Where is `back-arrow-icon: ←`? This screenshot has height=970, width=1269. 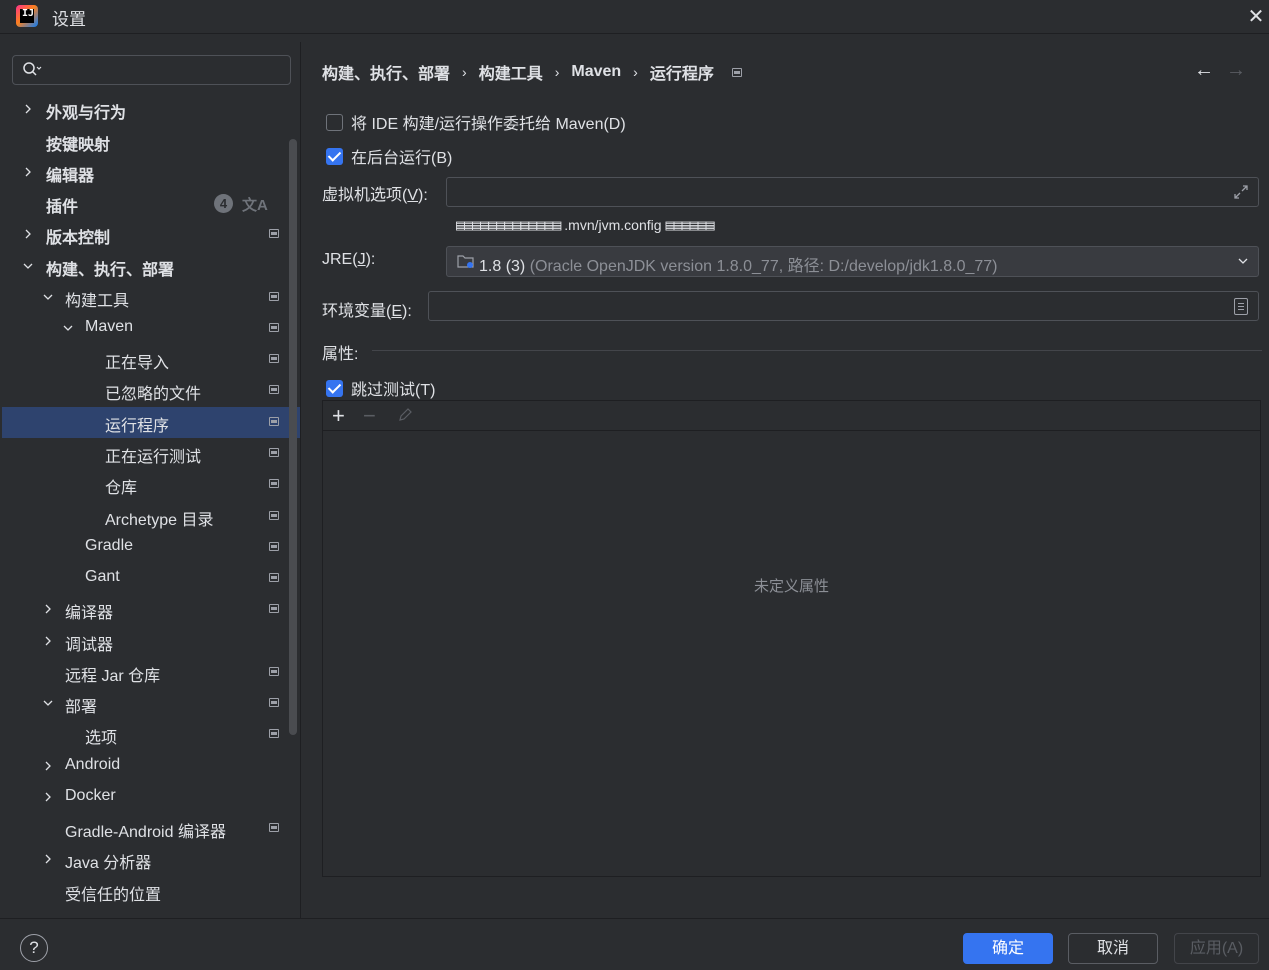
back-arrow-icon: ← is located at coordinates (1204, 70).